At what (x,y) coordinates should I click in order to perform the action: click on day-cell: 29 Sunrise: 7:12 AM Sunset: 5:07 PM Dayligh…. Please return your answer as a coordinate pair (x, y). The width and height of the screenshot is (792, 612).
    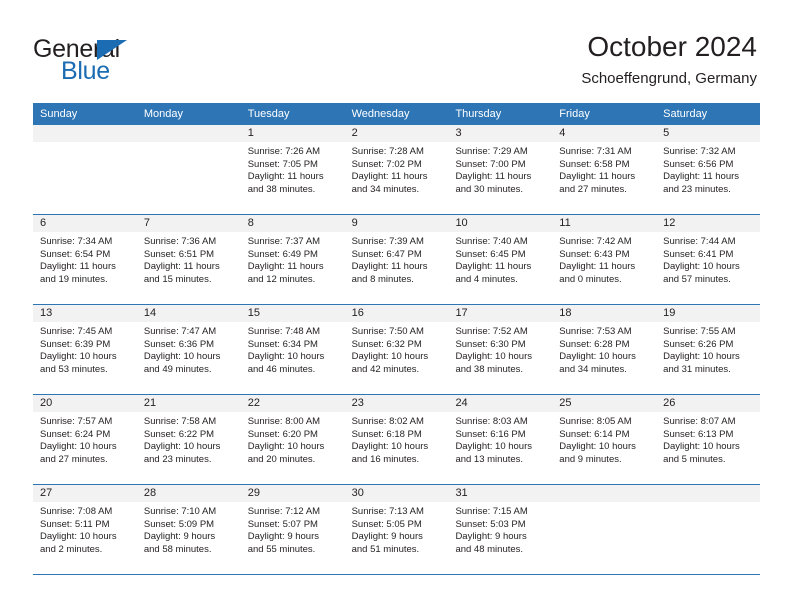
    Looking at the image, I should click on (292, 529).